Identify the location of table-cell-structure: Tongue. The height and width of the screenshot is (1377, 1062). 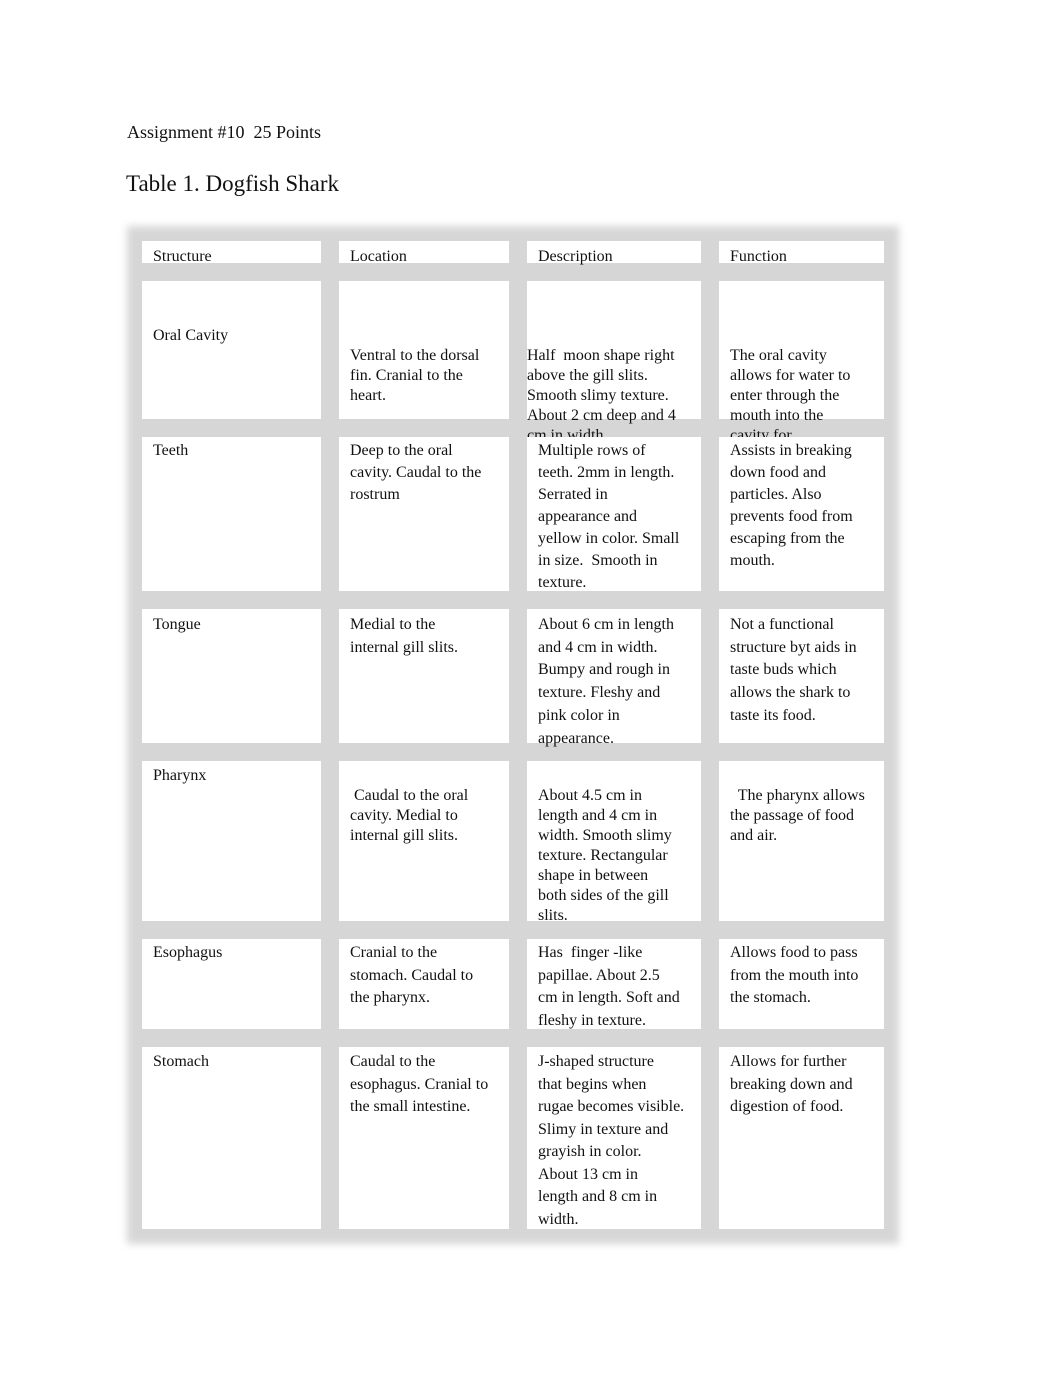
(231, 676).